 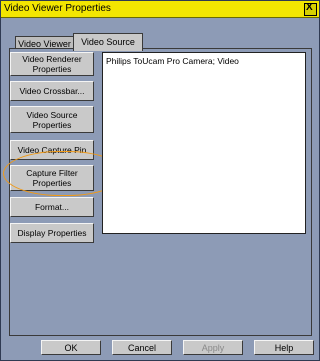 What do you see at coordinates (108, 42) in the screenshot?
I see `tab-video-source: Video Source` at bounding box center [108, 42].